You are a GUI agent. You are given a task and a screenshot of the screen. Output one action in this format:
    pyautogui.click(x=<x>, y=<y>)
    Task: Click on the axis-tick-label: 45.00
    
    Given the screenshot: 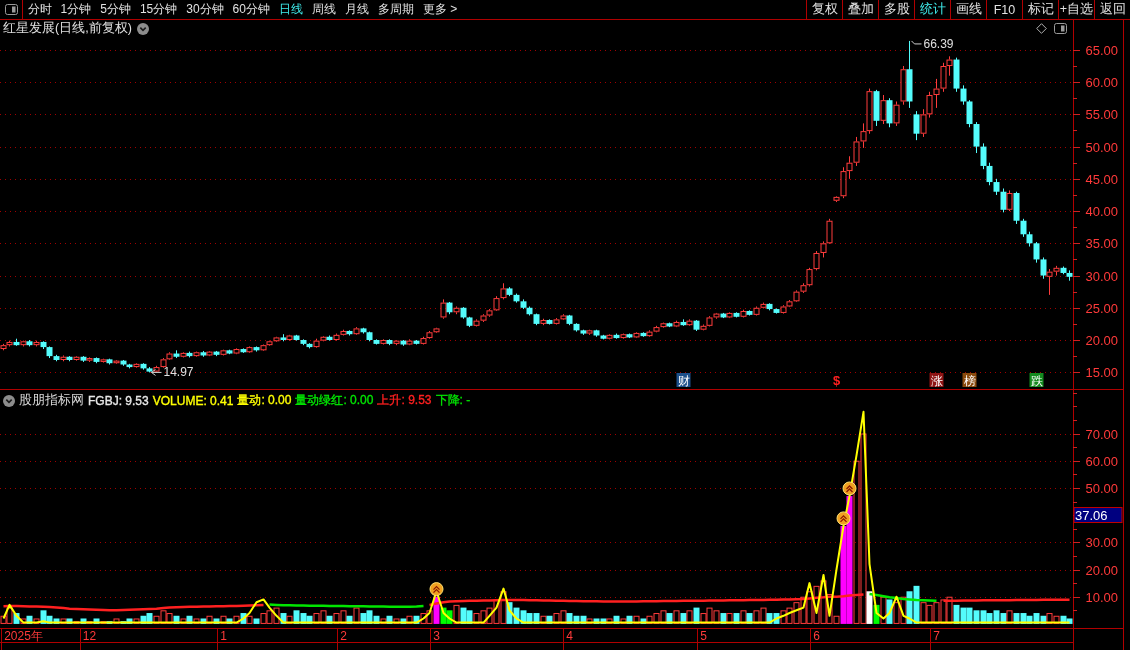 What is the action you would take?
    pyautogui.click(x=1101, y=179)
    